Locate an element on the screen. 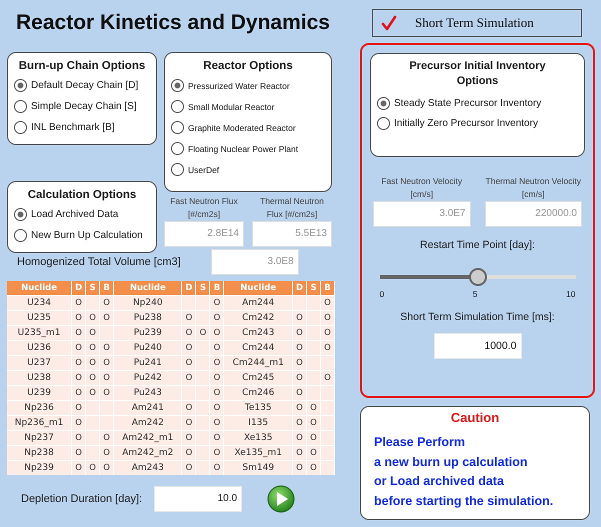 Image resolution: width=601 pixels, height=527 pixels. table-cell: Te135 is located at coordinates (258, 407).